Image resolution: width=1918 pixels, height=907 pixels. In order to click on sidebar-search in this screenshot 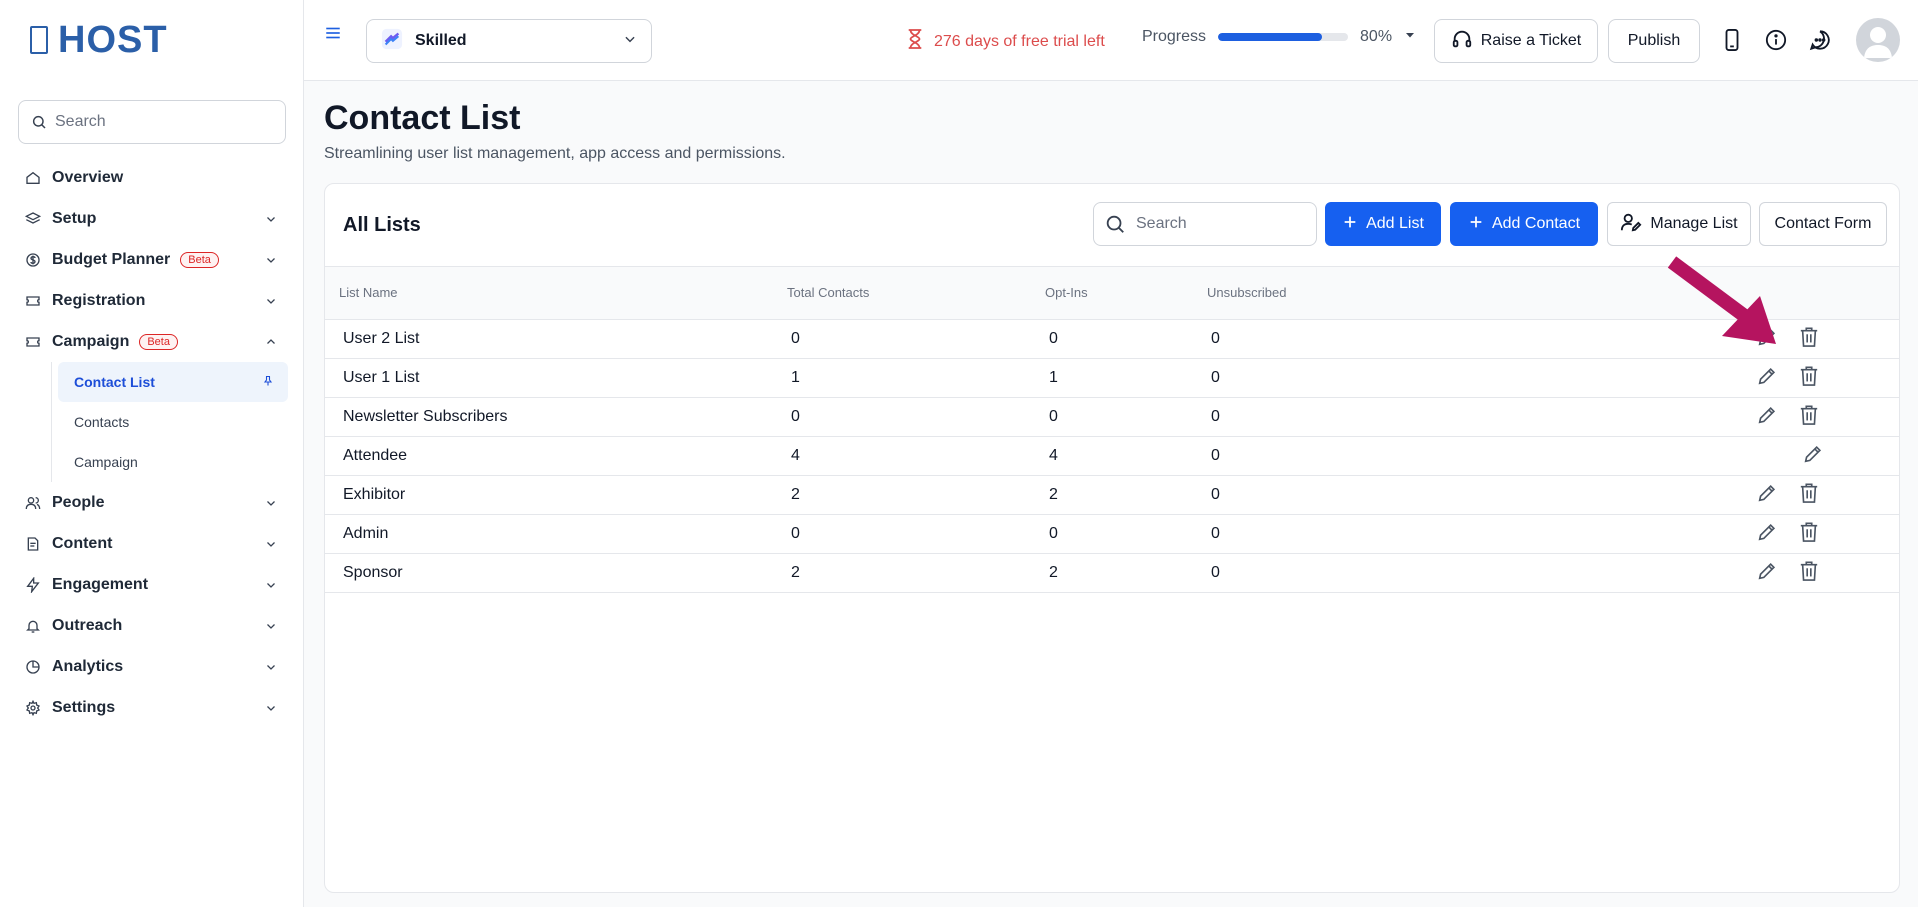, I will do `click(152, 122)`.